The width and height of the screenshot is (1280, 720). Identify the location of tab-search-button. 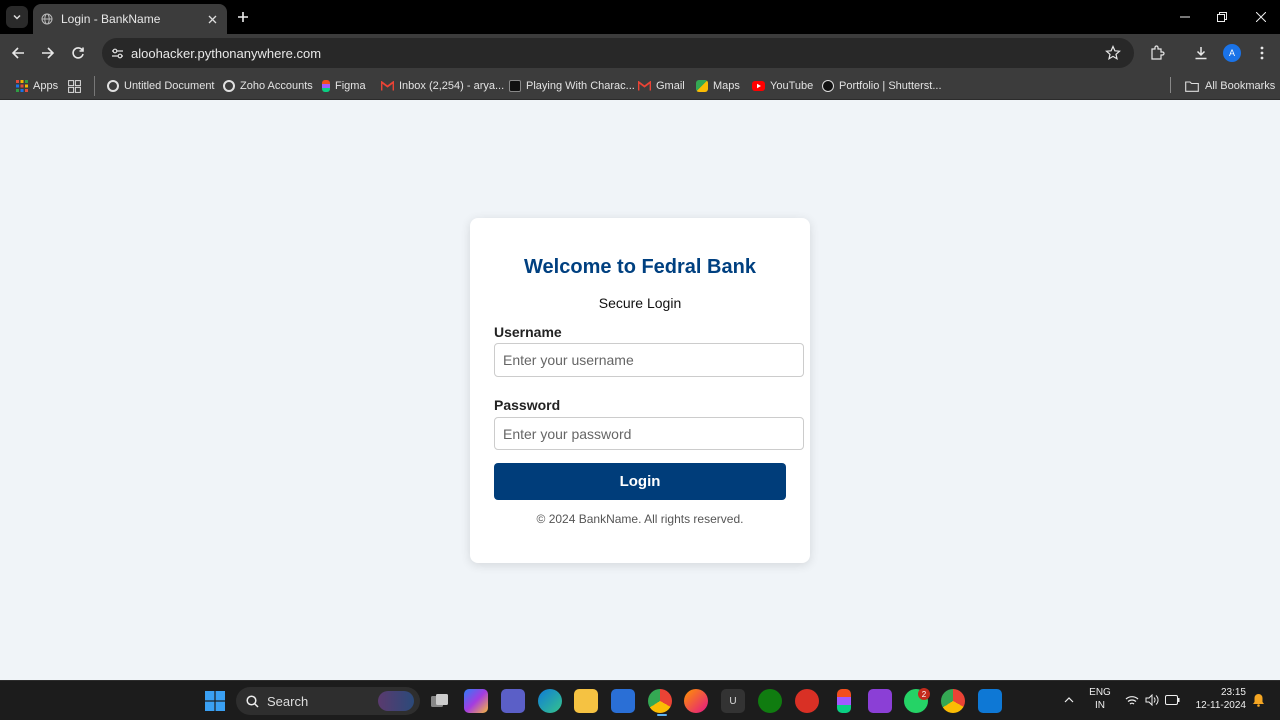
(17, 17).